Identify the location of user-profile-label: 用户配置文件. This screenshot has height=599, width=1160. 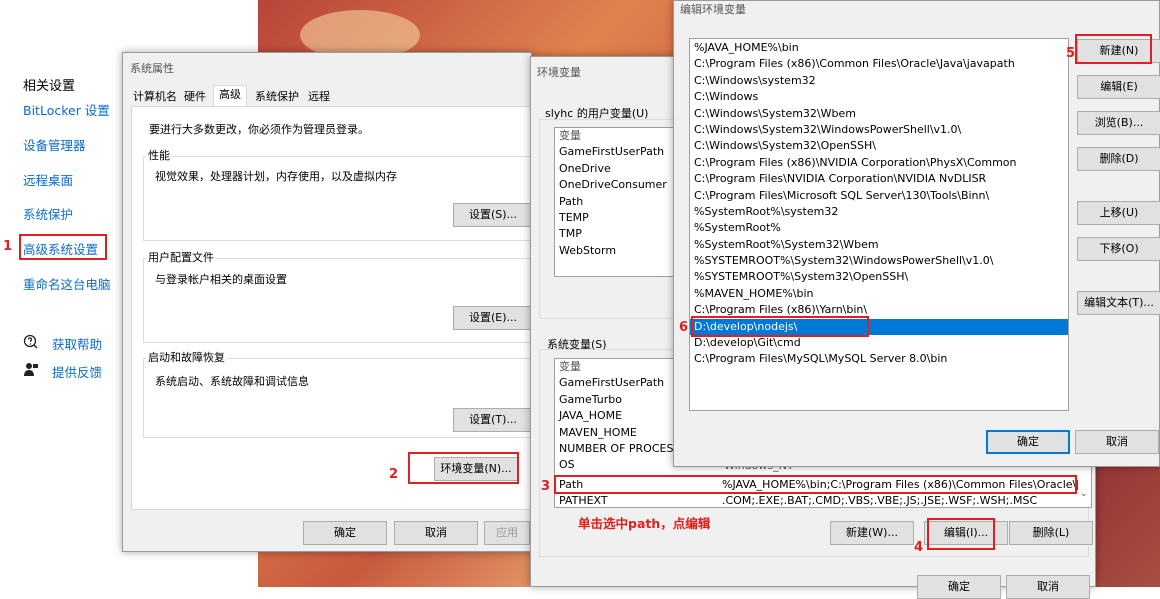
(181, 257).